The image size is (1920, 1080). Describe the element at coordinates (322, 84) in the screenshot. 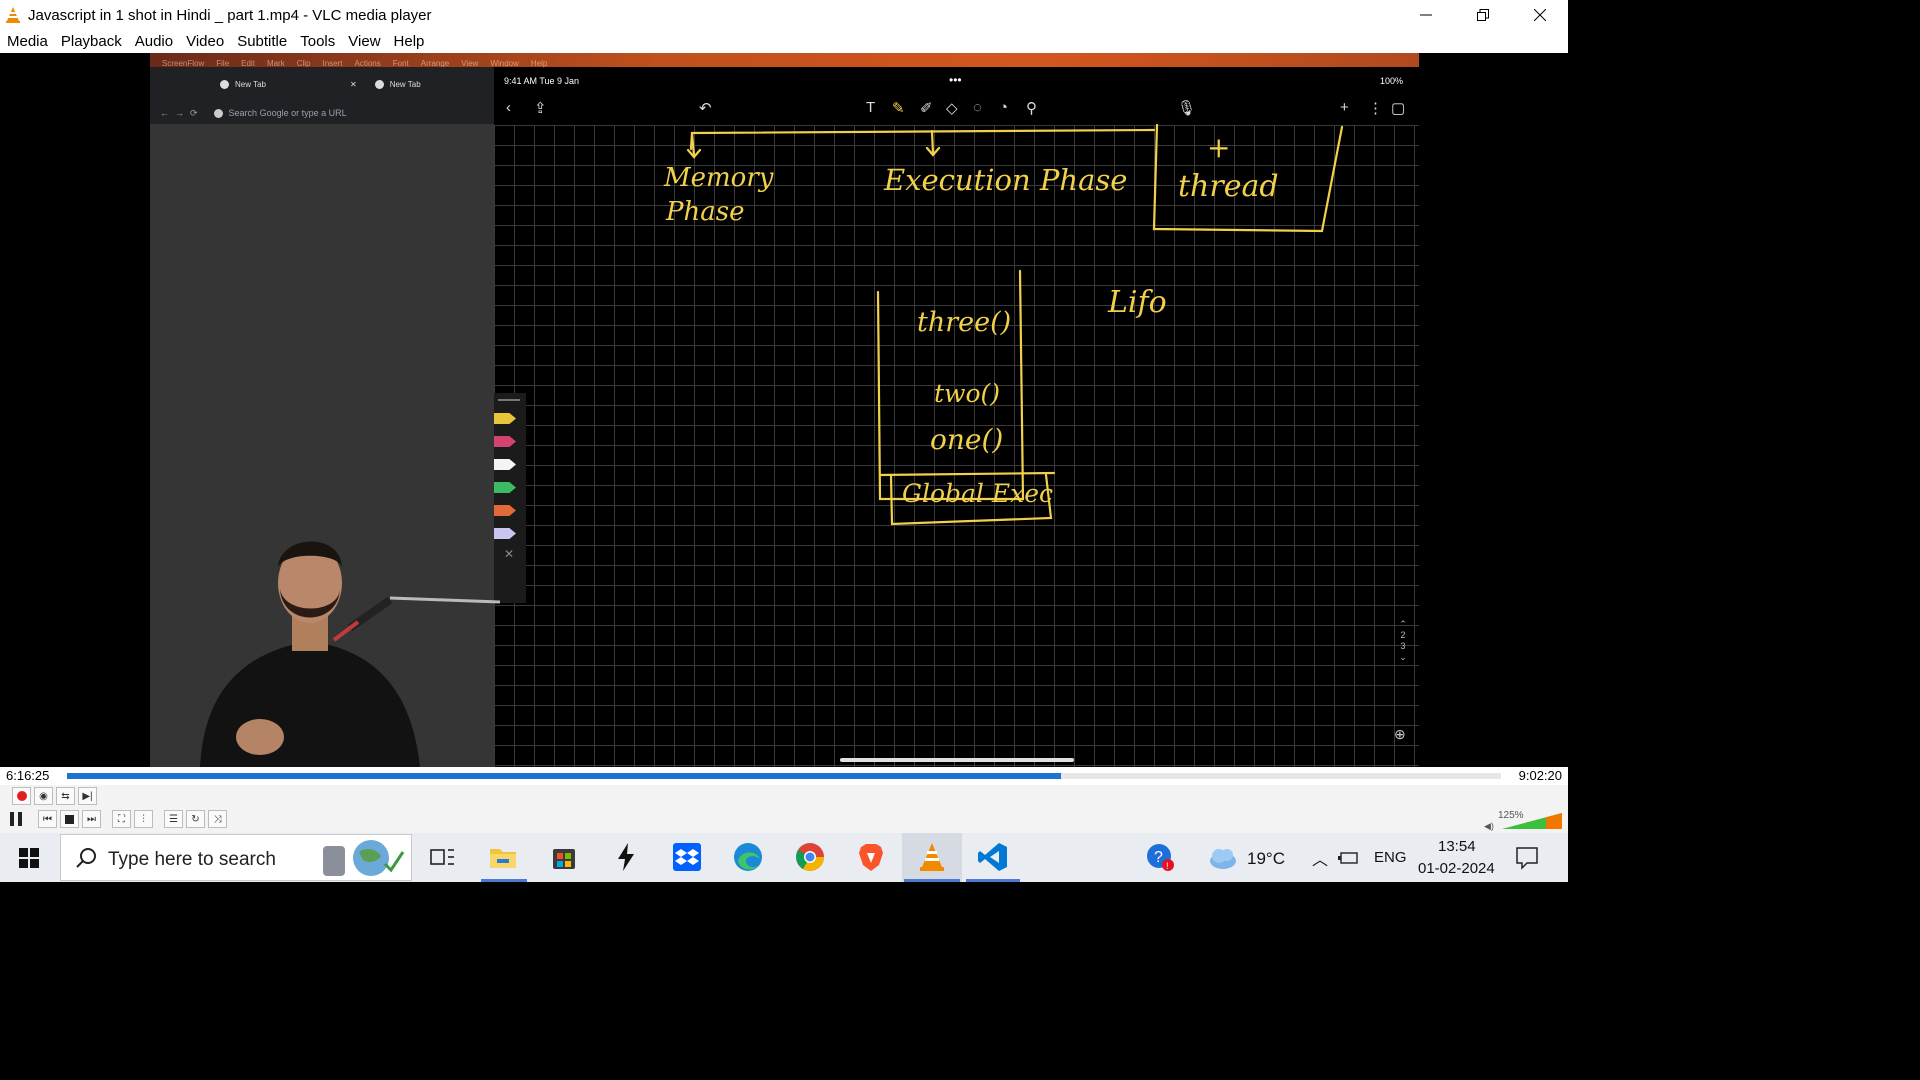

I see `browser-tab-strip: New Tab ✕ New Tab` at that location.